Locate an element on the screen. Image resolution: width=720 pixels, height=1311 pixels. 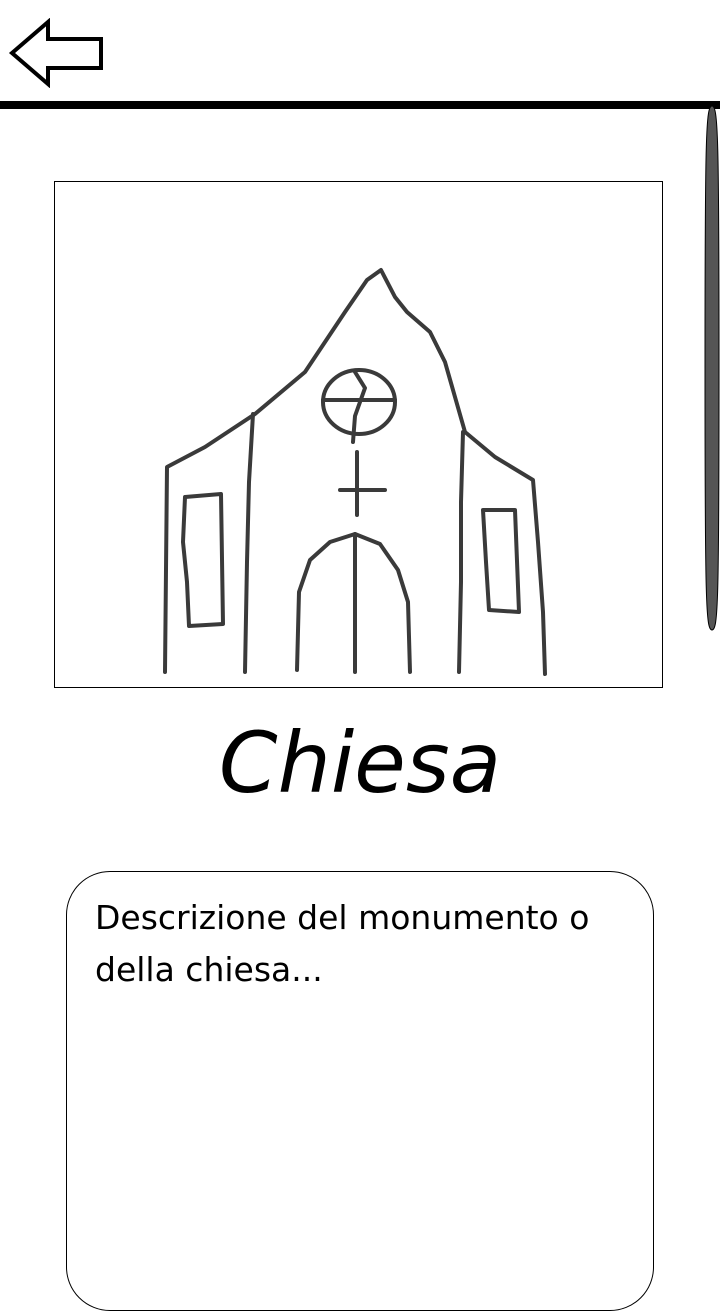
page-title: Chiesa is located at coordinates (360, 763).